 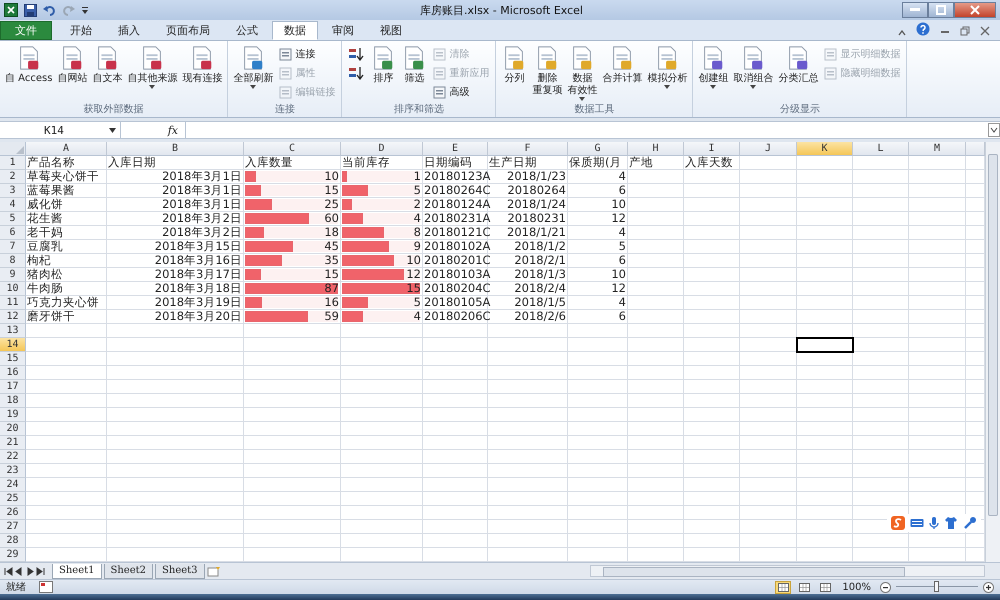 I want to click on close-icon, so click(x=985, y=31).